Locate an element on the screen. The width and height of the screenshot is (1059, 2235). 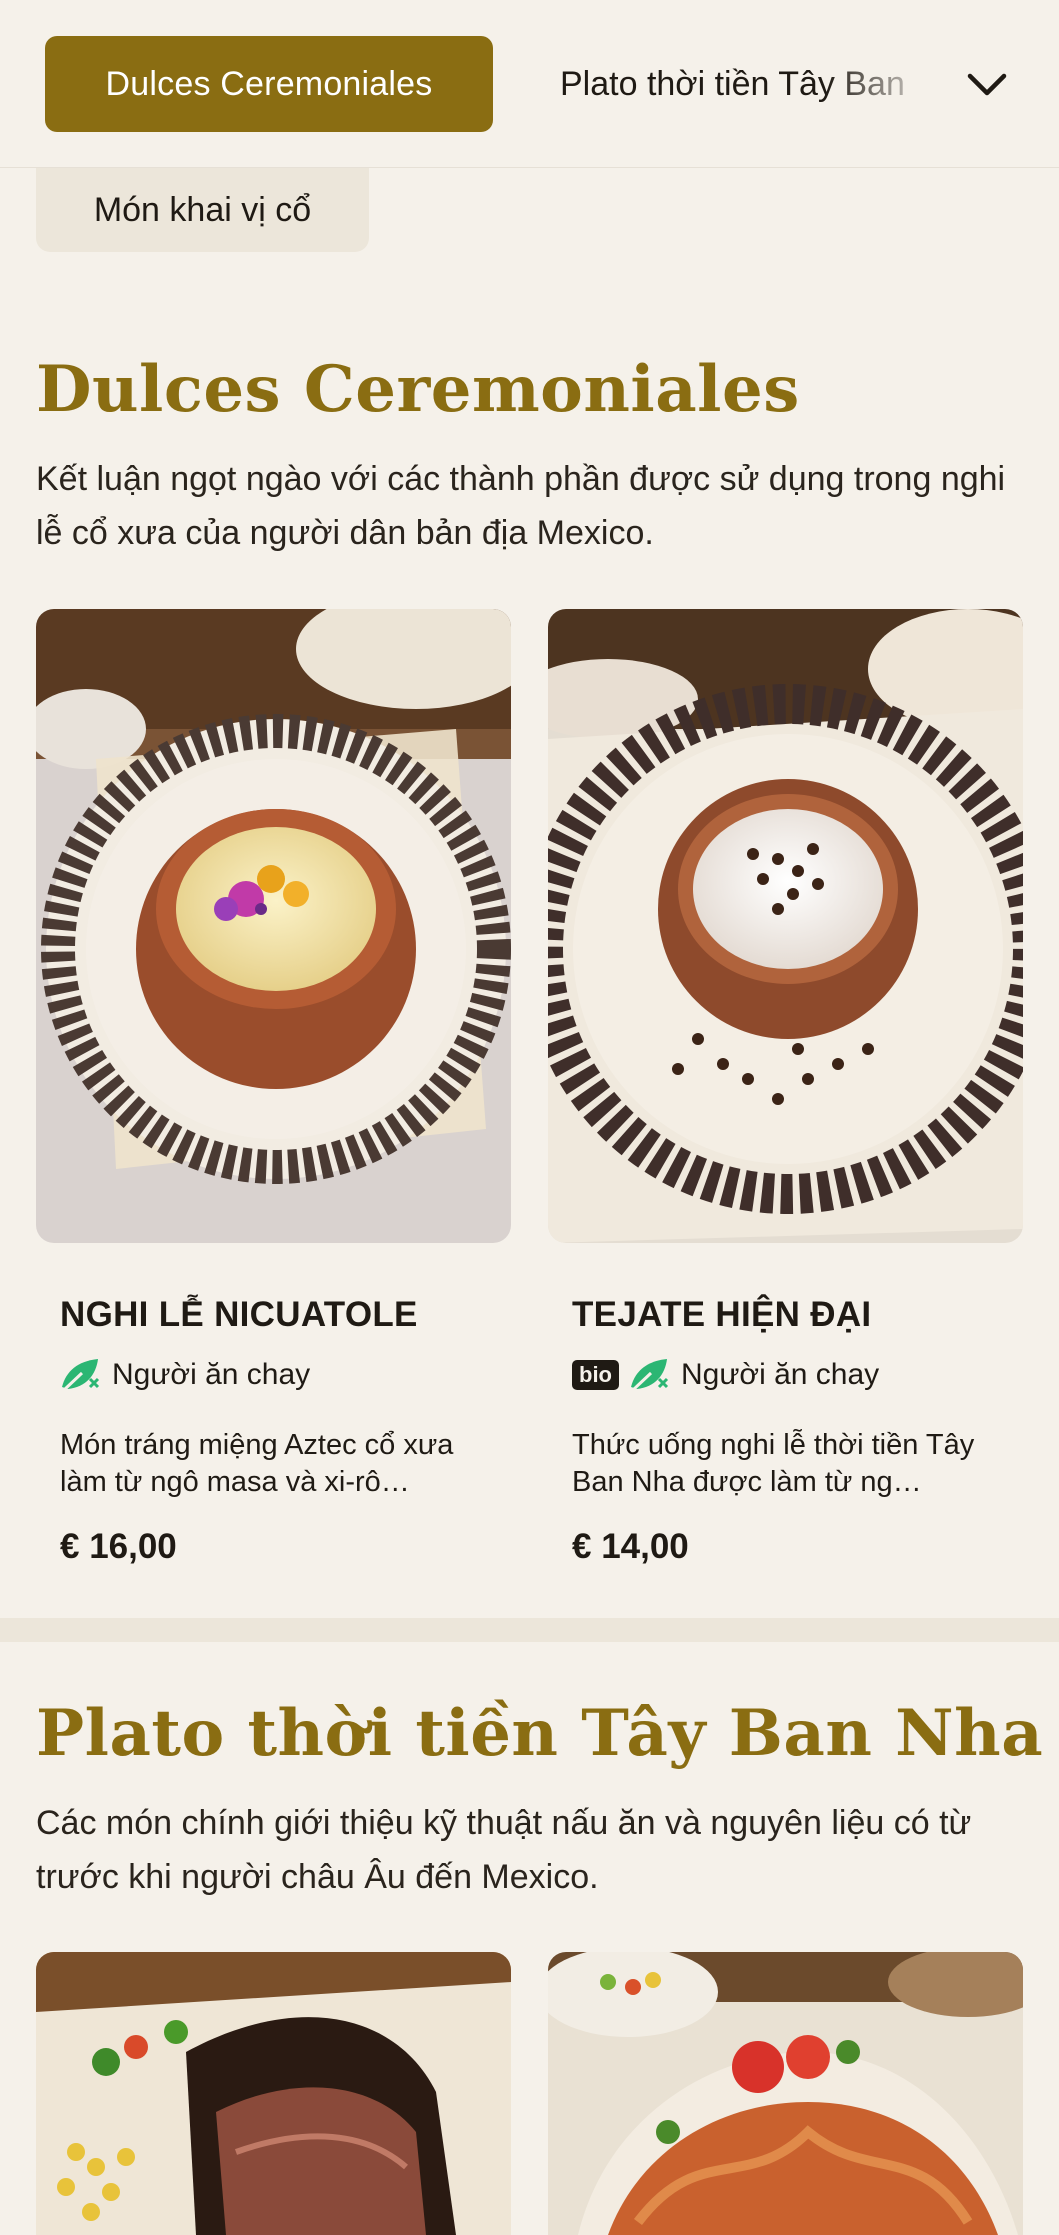
section-title: Dulces Ceremoniales is located at coordinates (418, 389).